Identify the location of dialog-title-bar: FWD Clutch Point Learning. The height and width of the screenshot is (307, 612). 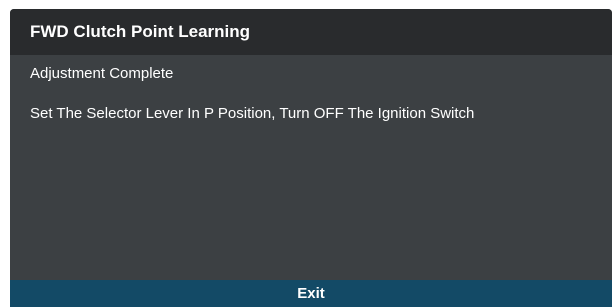
(311, 32).